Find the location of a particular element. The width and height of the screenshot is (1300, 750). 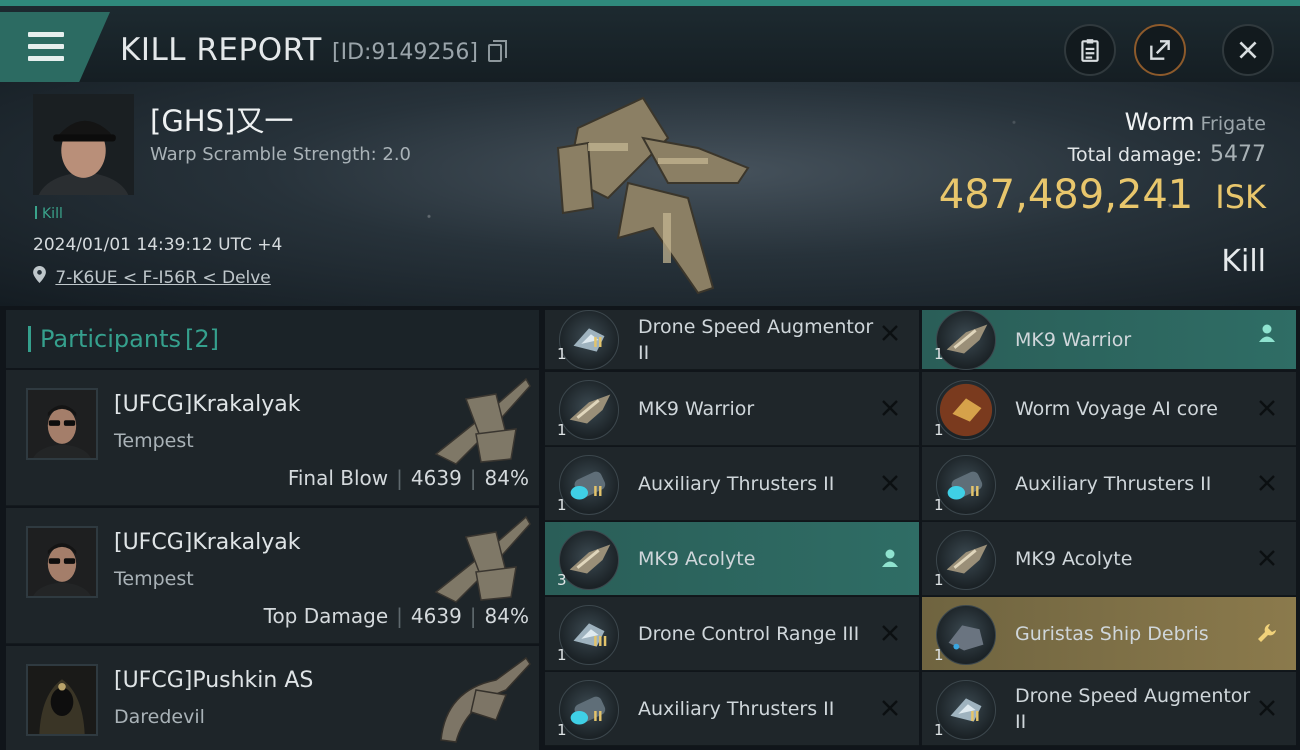

participant-stats: Final Blow | 4639 | 84% is located at coordinates (408, 478).